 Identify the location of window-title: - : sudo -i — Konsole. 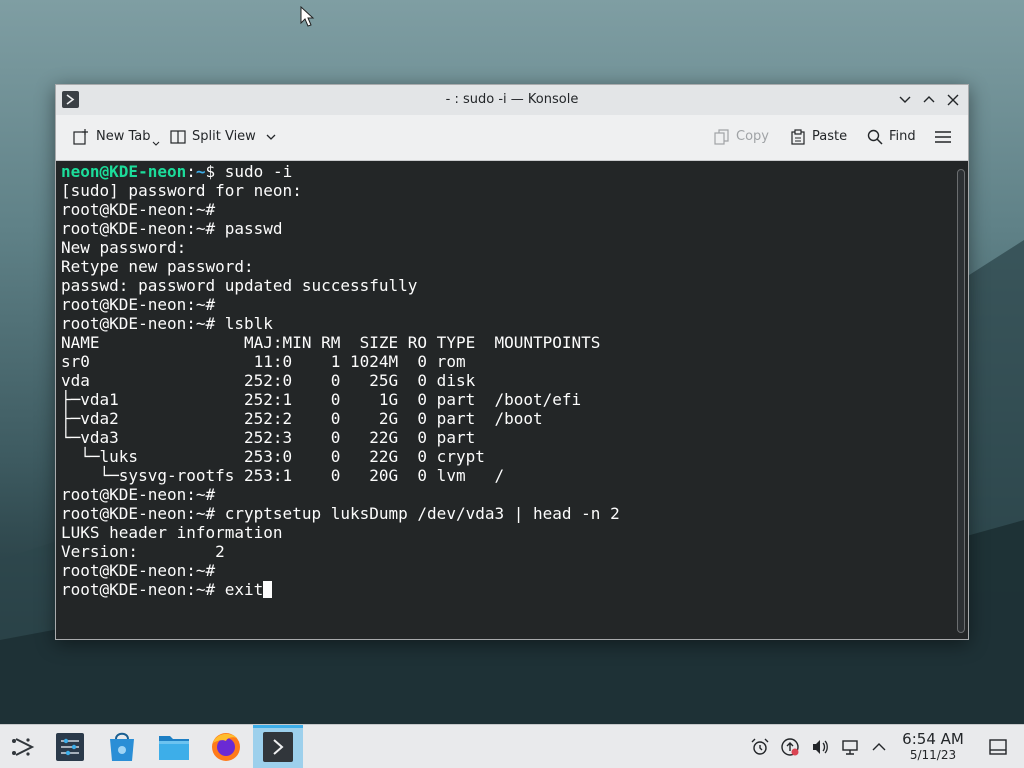
(512, 99).